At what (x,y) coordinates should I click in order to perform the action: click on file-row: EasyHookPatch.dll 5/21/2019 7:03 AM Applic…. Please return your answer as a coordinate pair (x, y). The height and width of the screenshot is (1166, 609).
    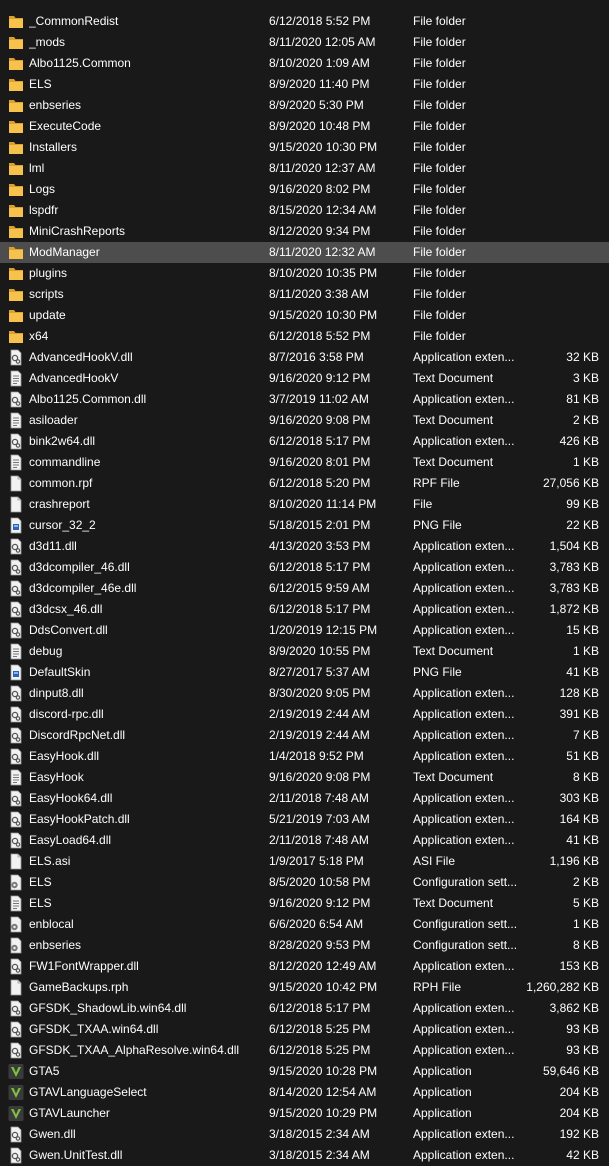
    Looking at the image, I should click on (304, 819).